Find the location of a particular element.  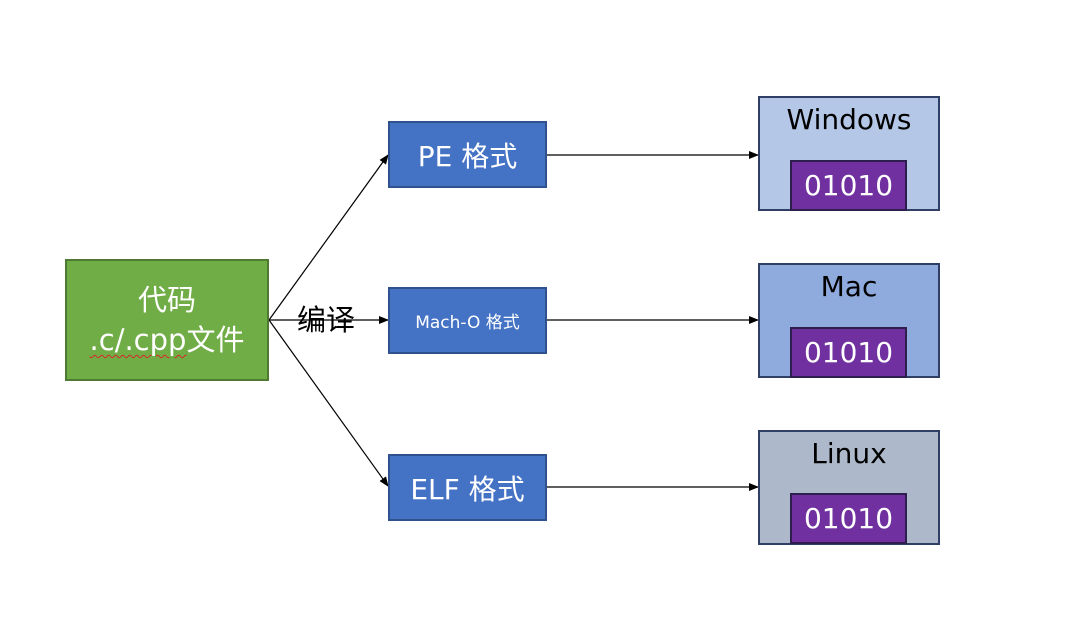

format-box-elf: ELF 格式 is located at coordinates (467, 487).